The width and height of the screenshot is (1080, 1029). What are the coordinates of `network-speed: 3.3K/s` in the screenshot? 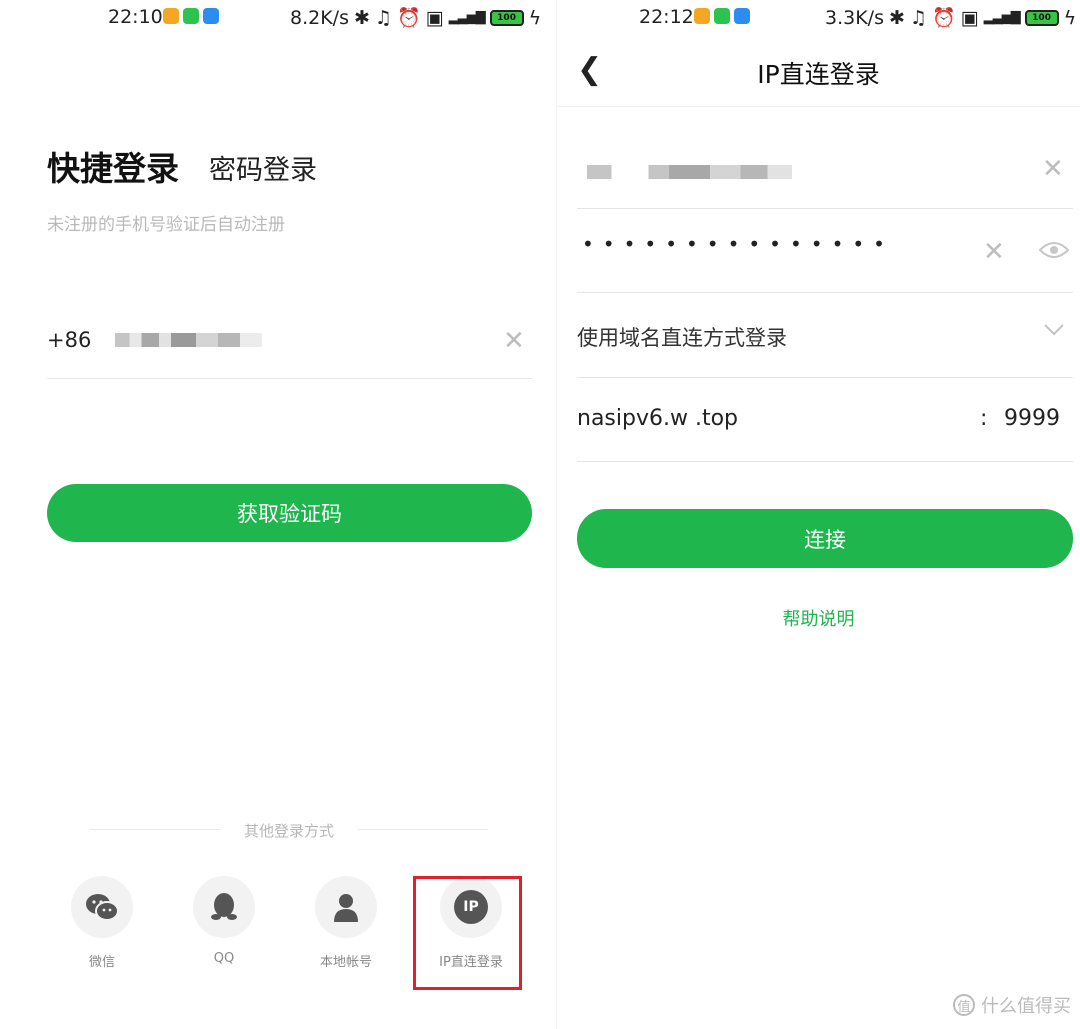 It's located at (854, 17).